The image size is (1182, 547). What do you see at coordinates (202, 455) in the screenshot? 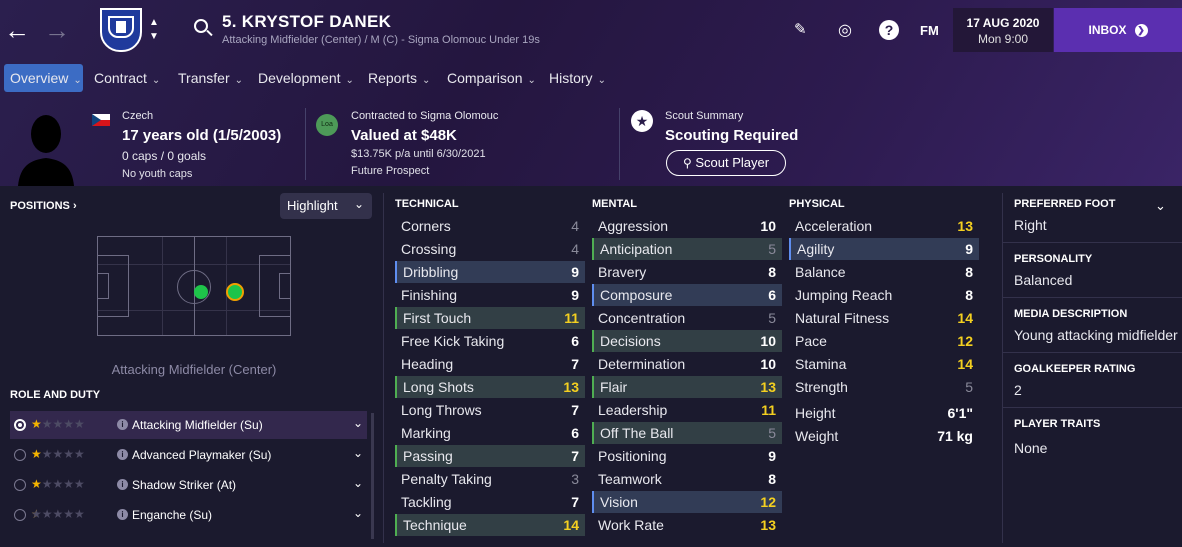
I see `role-name: Advanced Playmaker (Su)` at bounding box center [202, 455].